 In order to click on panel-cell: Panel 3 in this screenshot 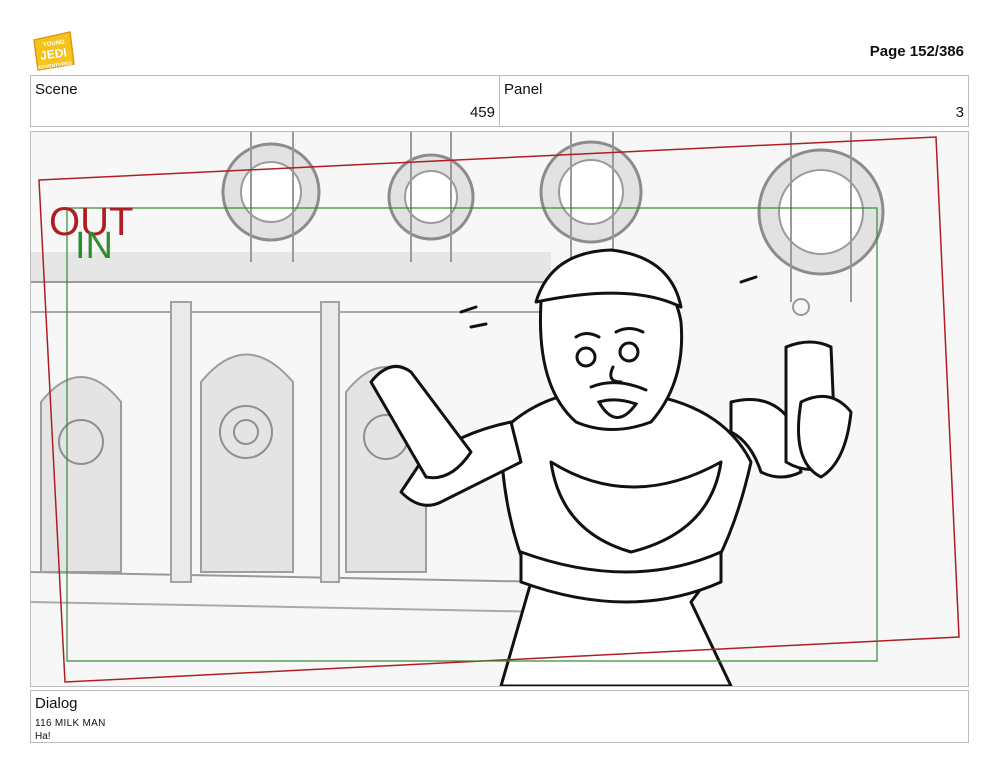, I will do `click(734, 101)`.